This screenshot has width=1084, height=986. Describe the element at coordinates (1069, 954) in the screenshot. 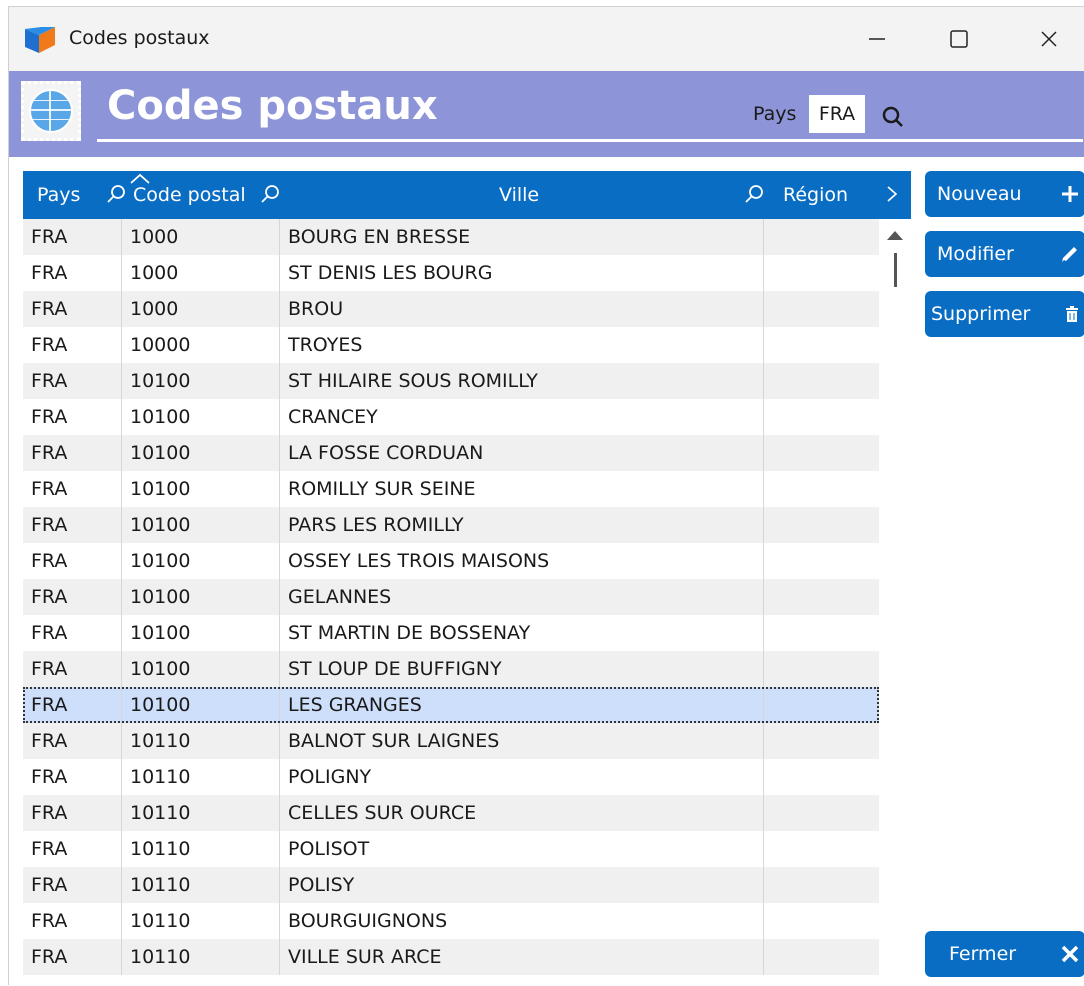

I see `close-x-icon` at that location.